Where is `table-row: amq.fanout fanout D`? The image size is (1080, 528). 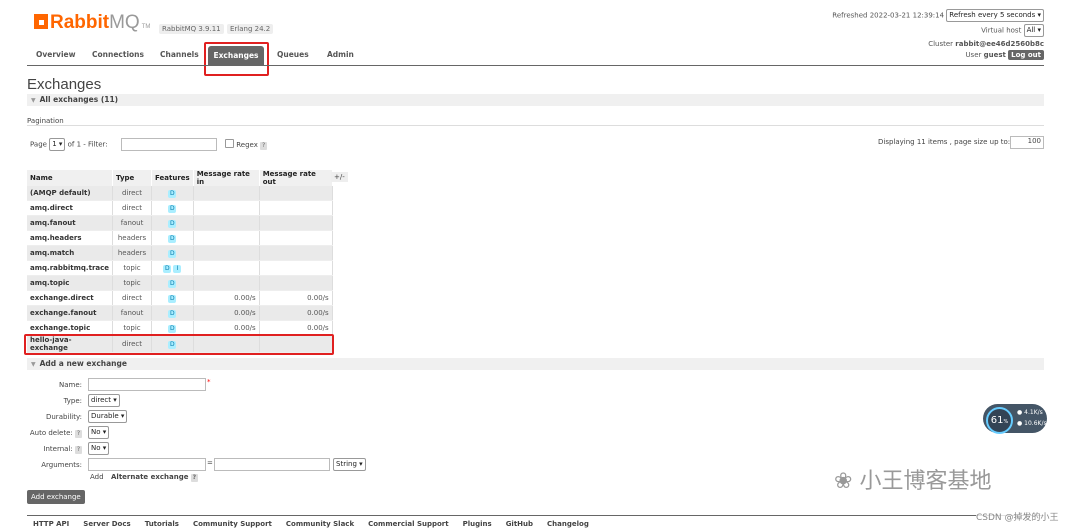
table-row: amq.fanout fanout D is located at coordinates (180, 223).